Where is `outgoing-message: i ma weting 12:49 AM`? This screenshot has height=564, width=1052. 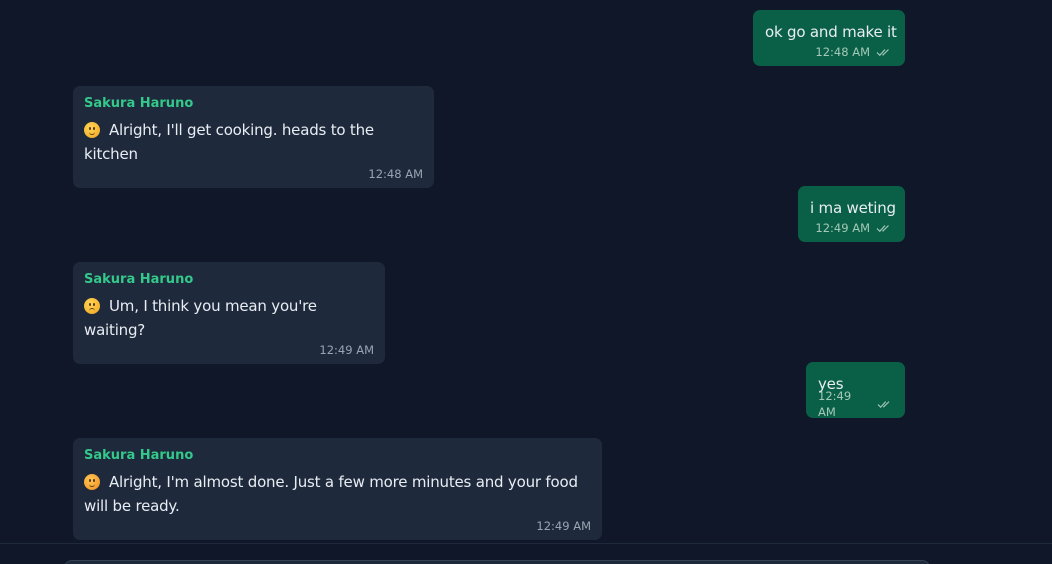
outgoing-message: i ma weting 12:49 AM is located at coordinates (851, 214).